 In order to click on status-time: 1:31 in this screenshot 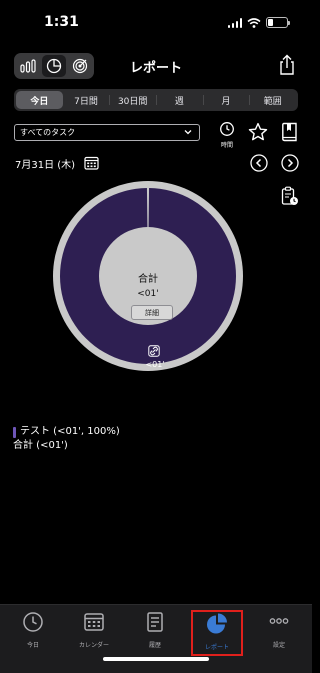, I will do `click(61, 22)`.